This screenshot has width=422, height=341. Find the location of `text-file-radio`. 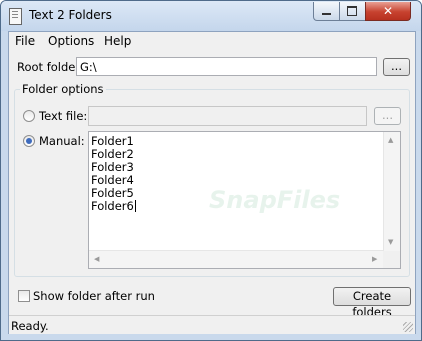

text-file-radio is located at coordinates (29, 116).